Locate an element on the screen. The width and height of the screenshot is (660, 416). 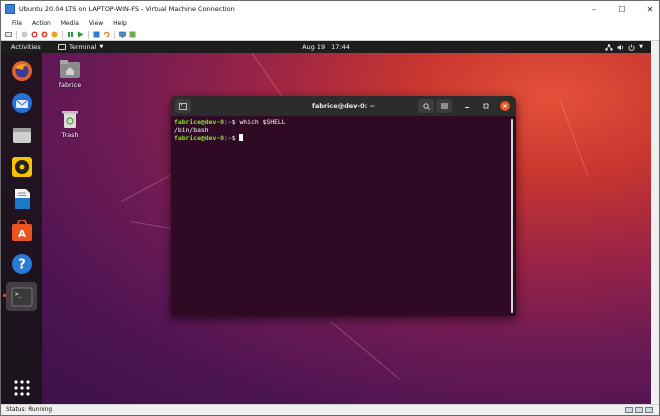
trash-desktop-icon: Trash is located at coordinates (70, 124).